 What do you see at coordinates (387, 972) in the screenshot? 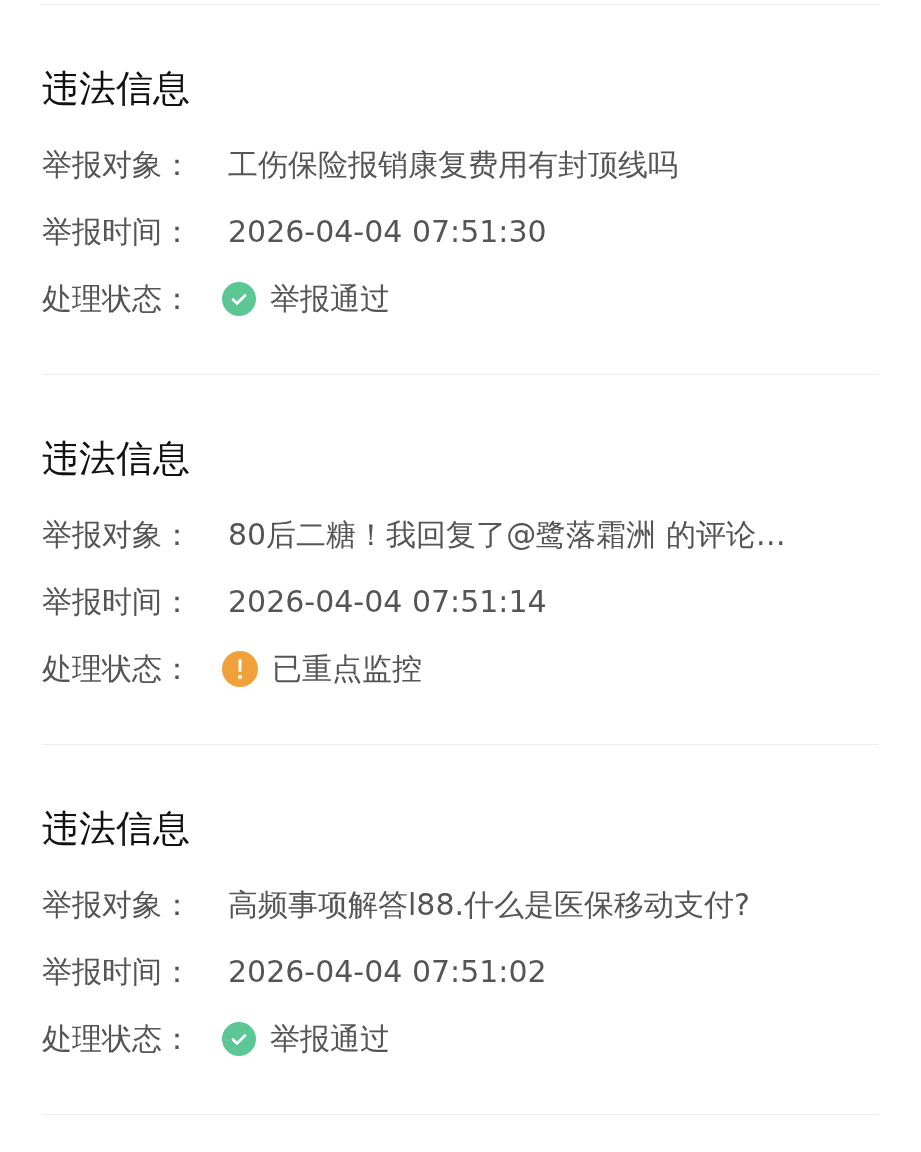
I see `field-value: 2026-04-04 07:51:02` at bounding box center [387, 972].